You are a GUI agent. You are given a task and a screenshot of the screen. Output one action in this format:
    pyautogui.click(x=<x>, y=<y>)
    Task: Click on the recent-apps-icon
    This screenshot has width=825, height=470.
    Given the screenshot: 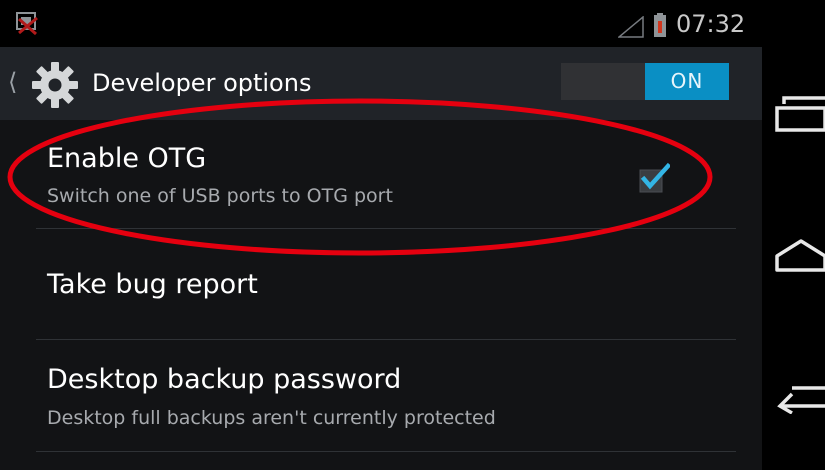 What is the action you would take?
    pyautogui.click(x=800, y=114)
    